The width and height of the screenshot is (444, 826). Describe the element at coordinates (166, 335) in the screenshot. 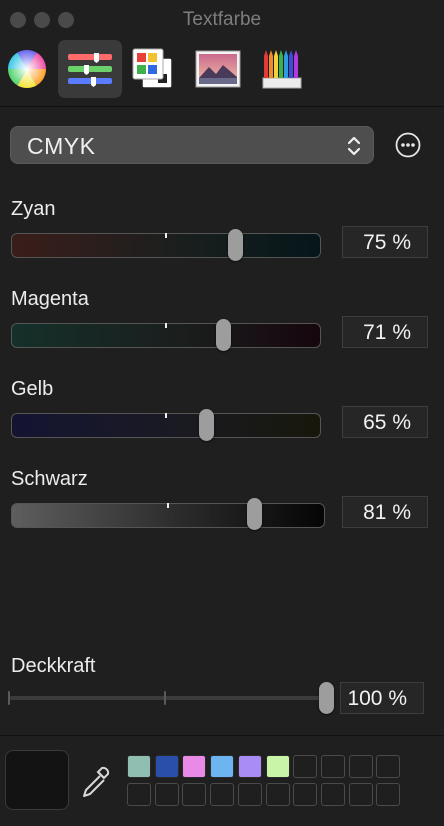

I see `magenta-slider-track` at that location.